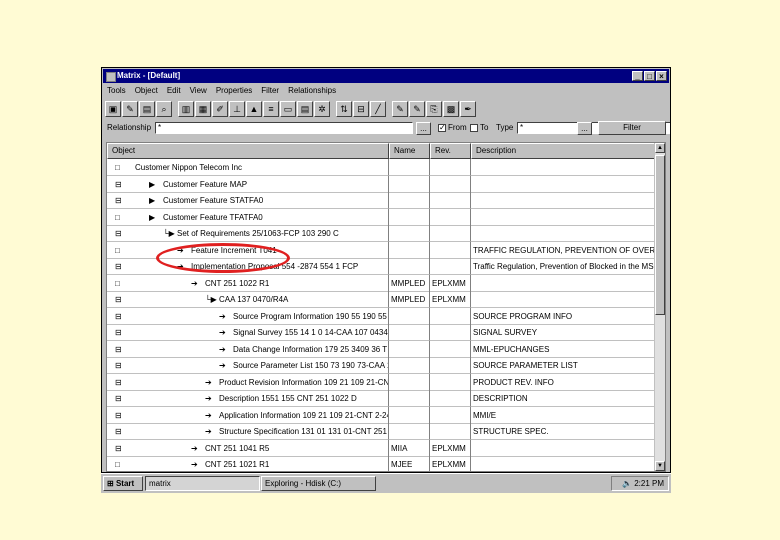 Image resolution: width=780 pixels, height=540 pixels. Describe the element at coordinates (270, 90) in the screenshot. I see `menu-filter: Filter` at that location.